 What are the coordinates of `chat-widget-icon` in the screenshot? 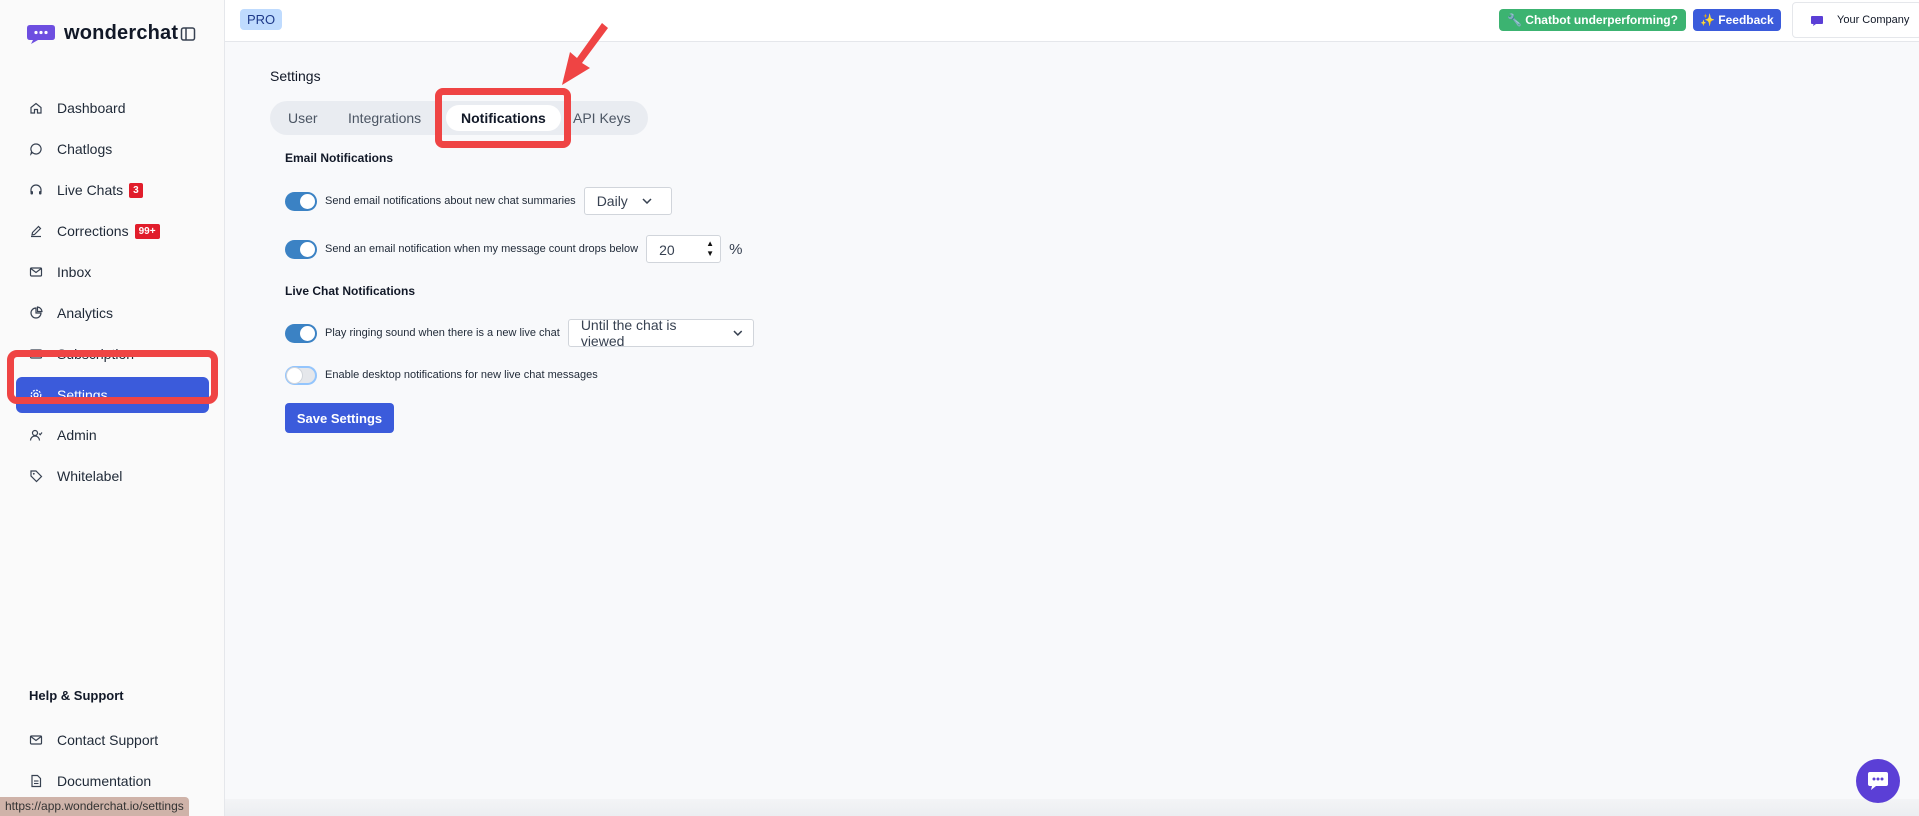 It's located at (1878, 781).